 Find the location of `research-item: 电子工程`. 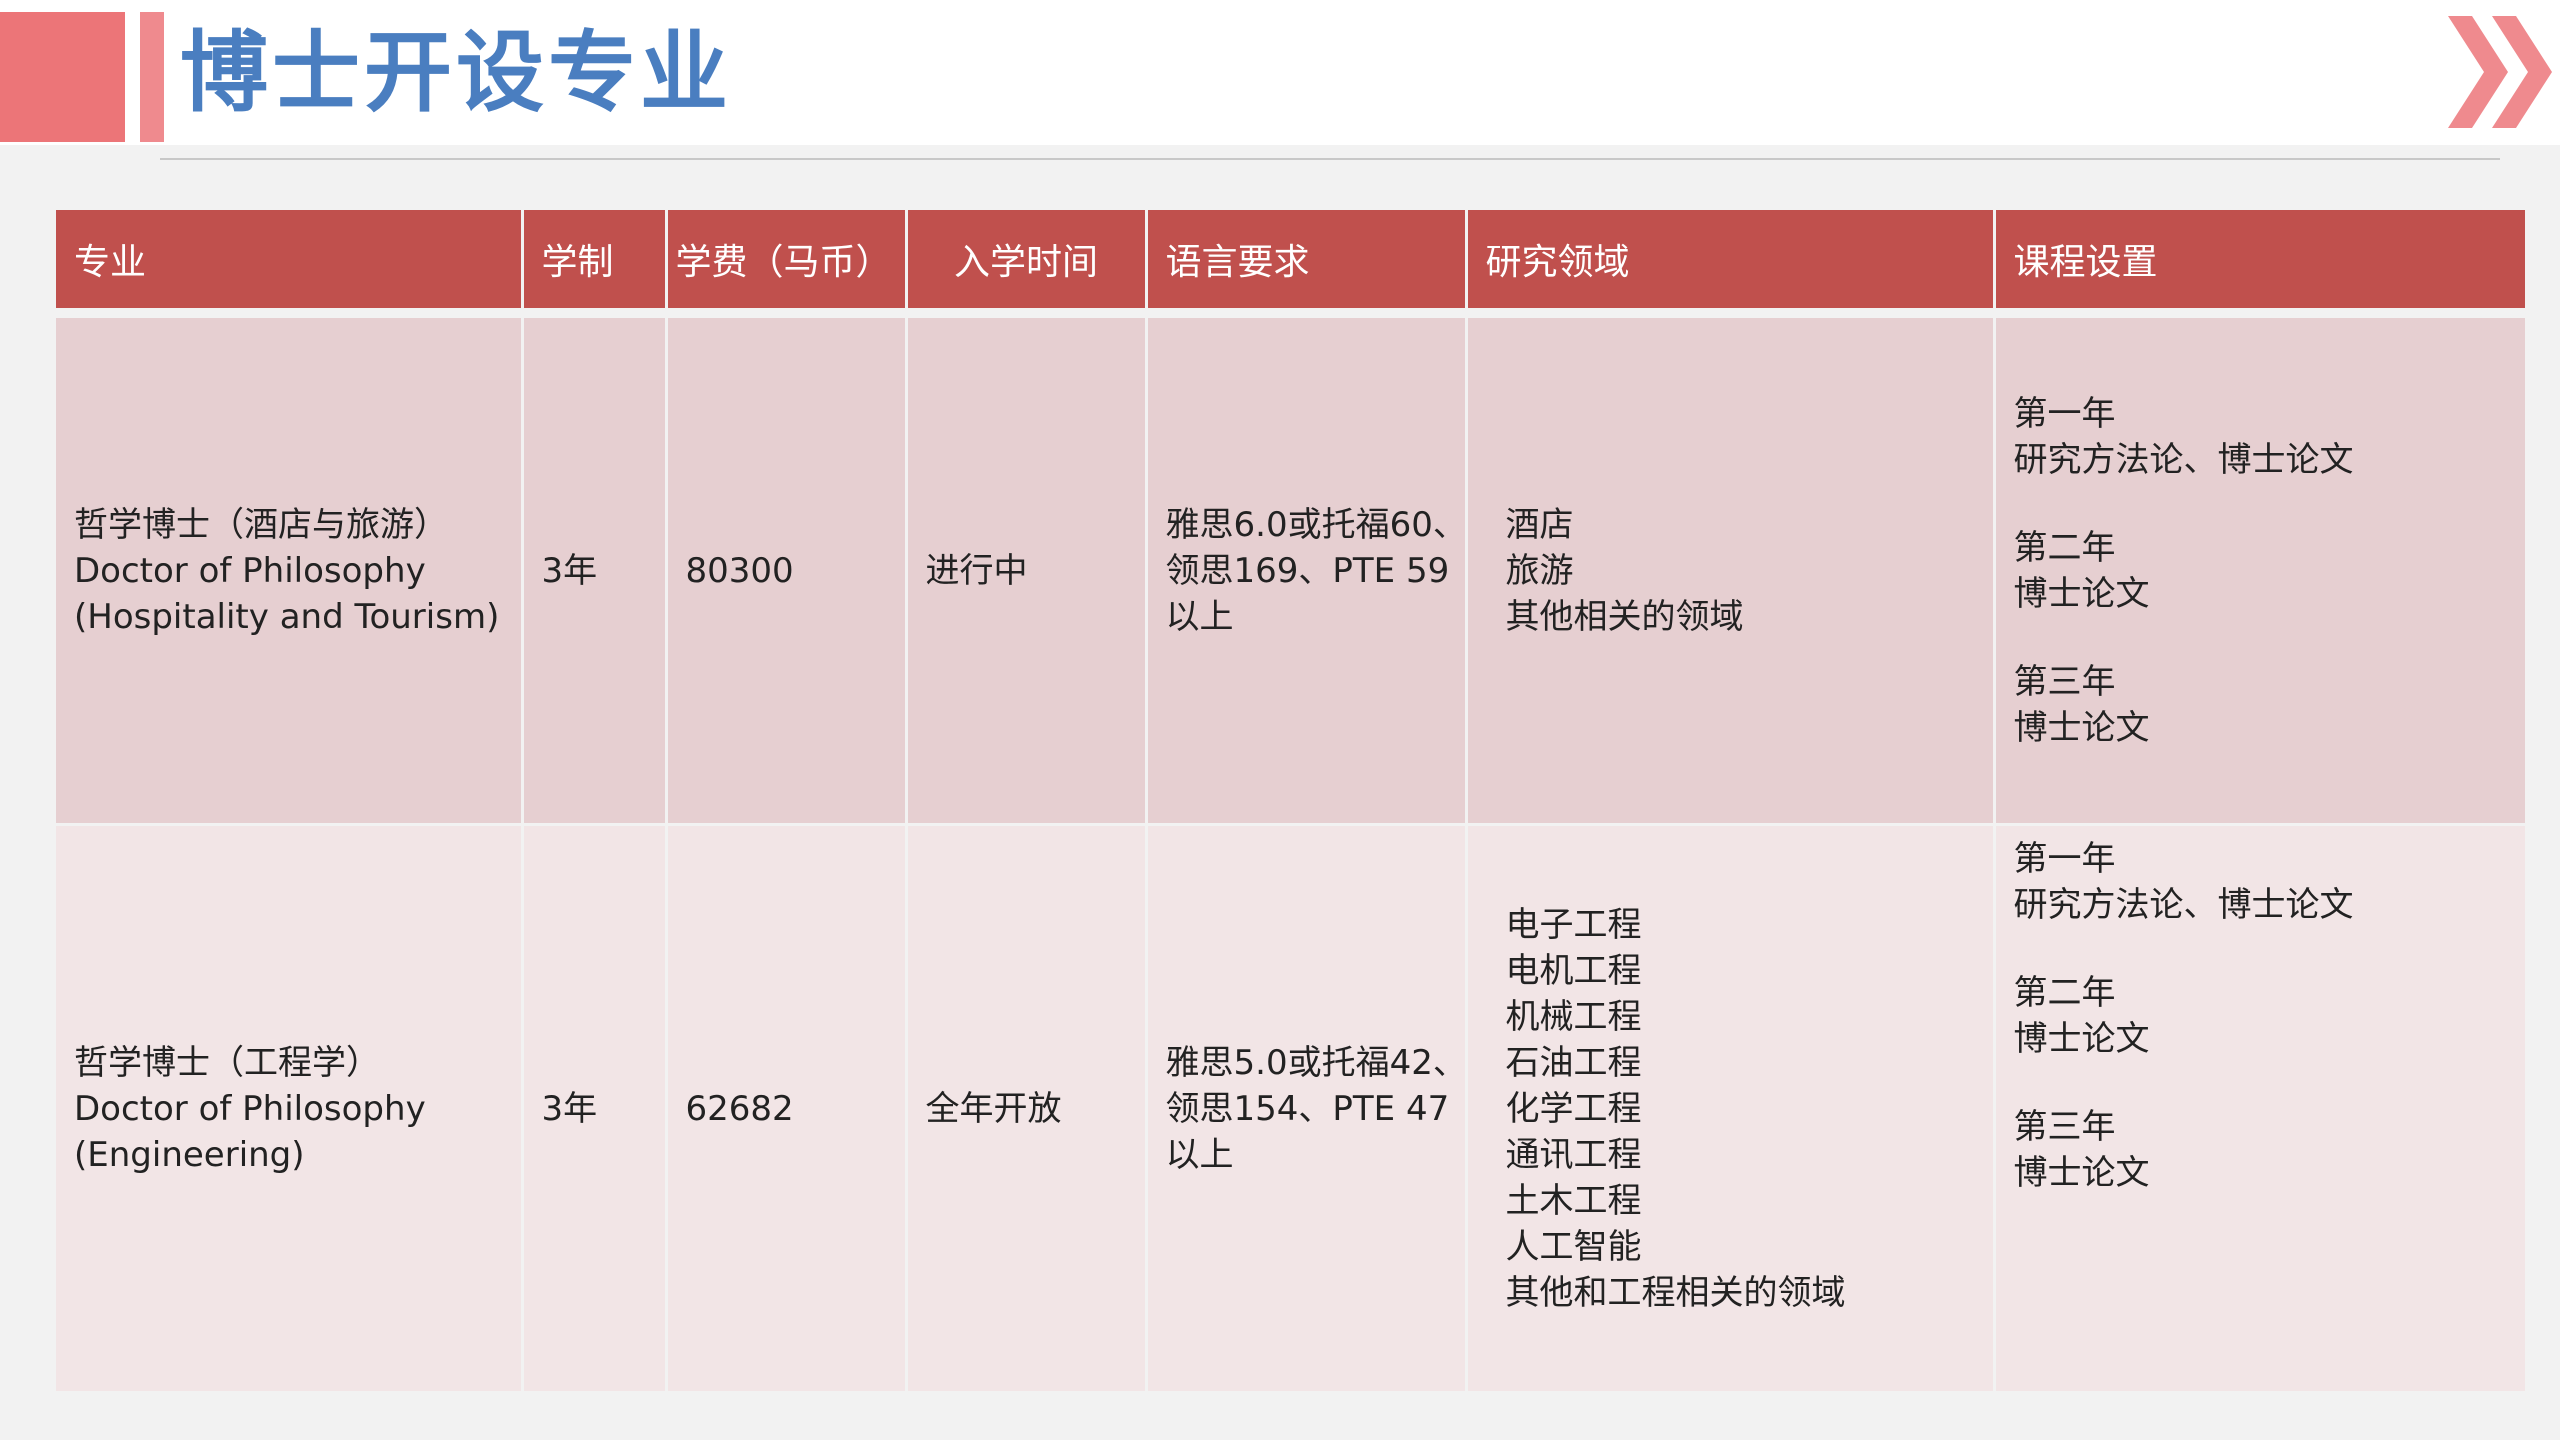

research-item: 电子工程 is located at coordinates (1573, 924).